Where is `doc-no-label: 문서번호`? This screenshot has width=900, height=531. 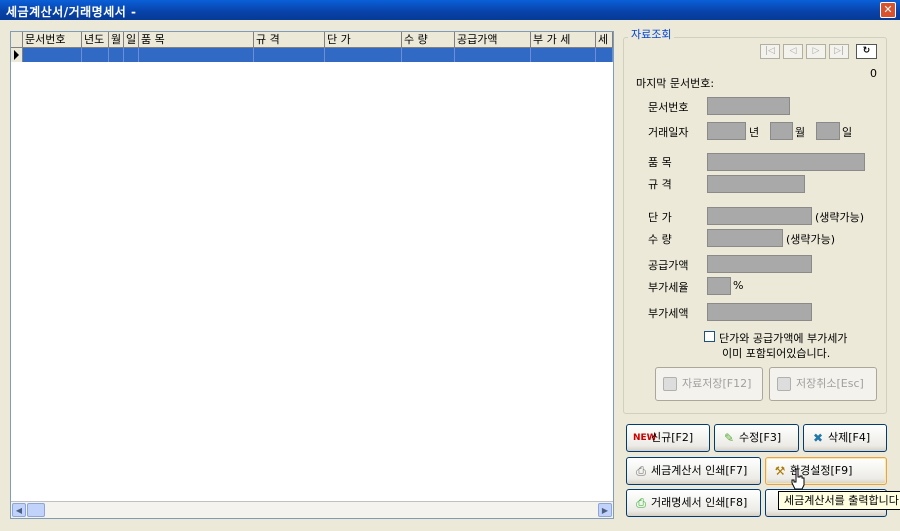 doc-no-label: 문서번호 is located at coordinates (668, 107).